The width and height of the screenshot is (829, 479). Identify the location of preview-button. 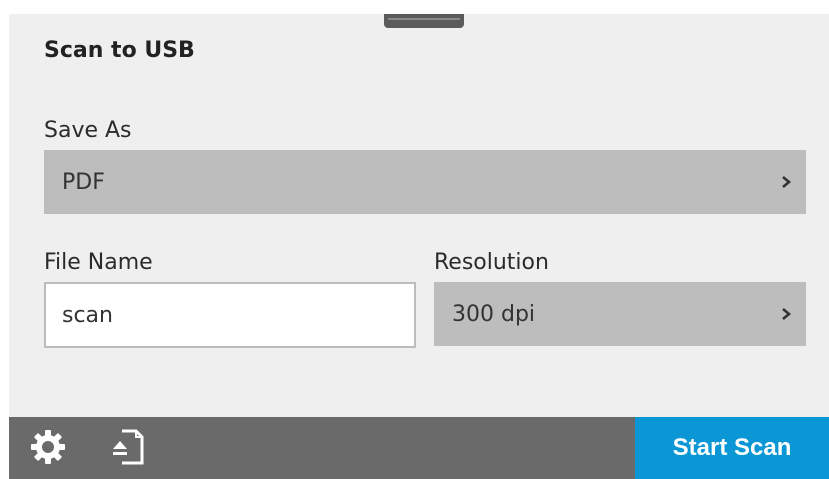
(128, 447).